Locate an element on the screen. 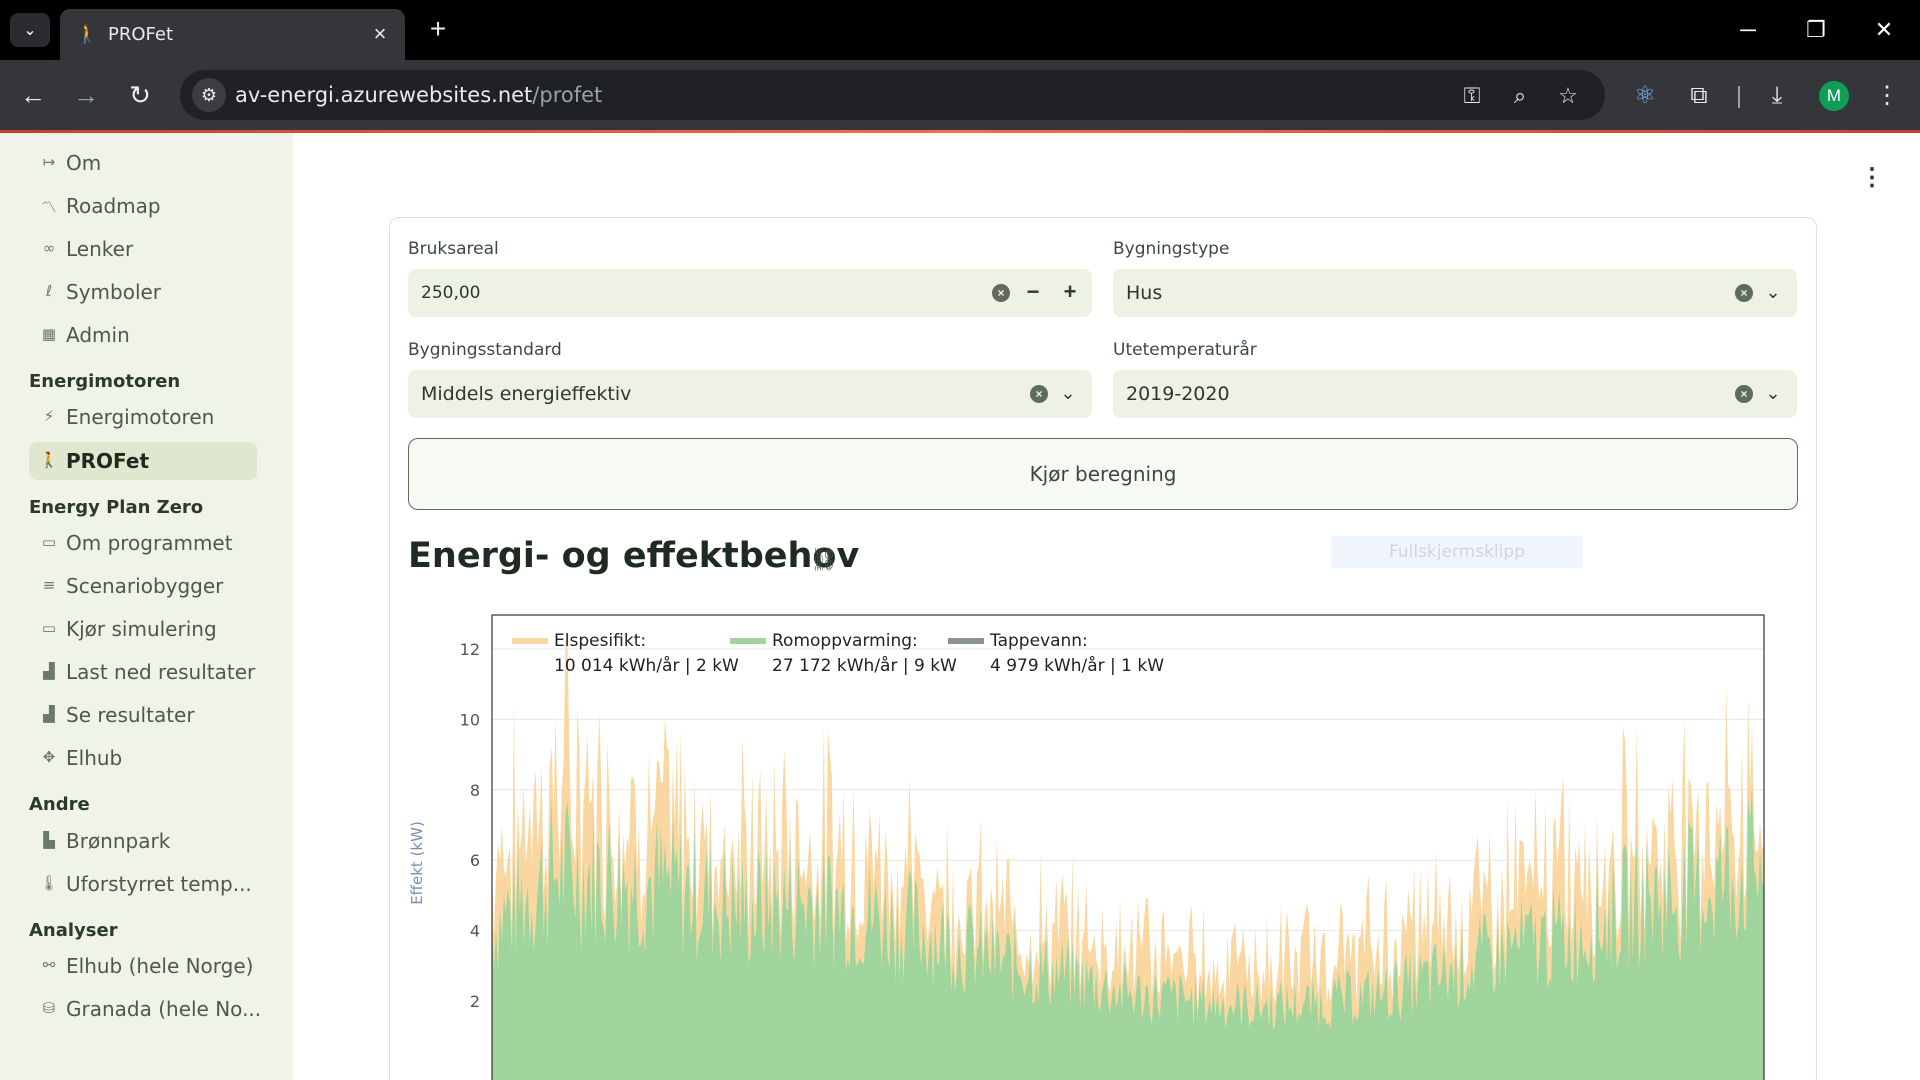 Image resolution: width=1920 pixels, height=1080 pixels. legend-series-summary: 27 172 kWh/år | 9 kW is located at coordinates (864, 665).